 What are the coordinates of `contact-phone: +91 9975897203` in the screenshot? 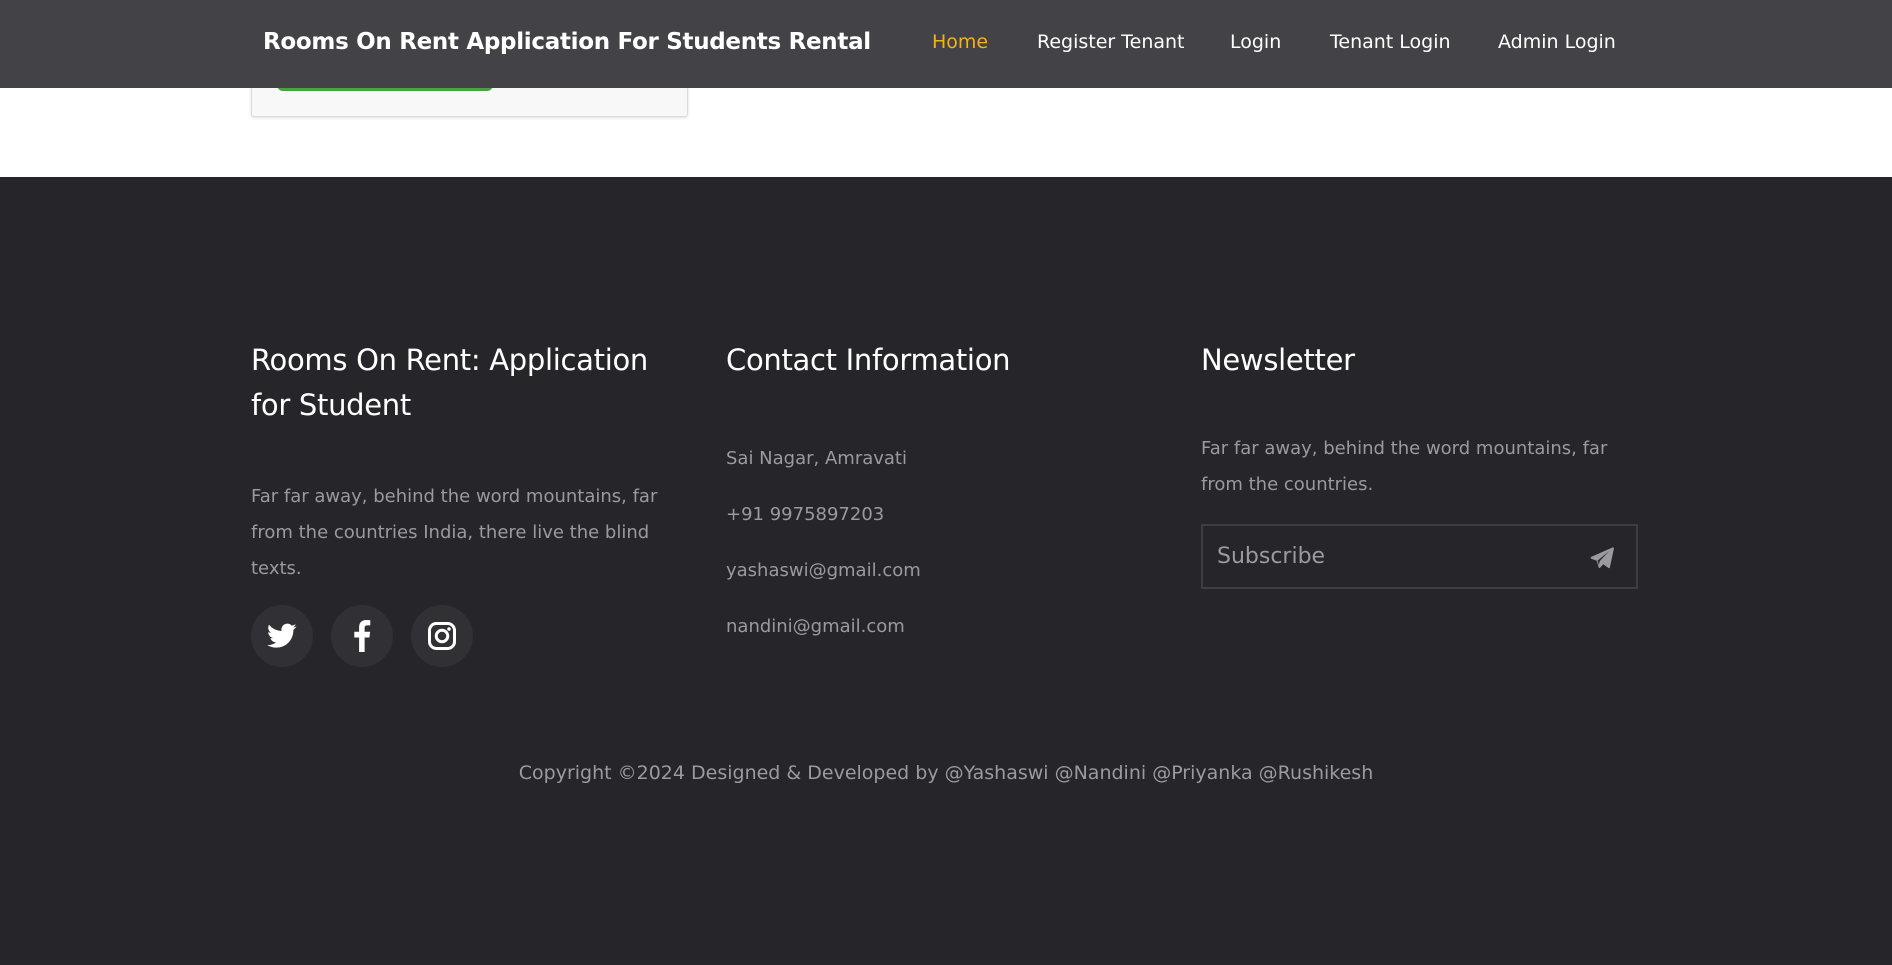 It's located at (805, 514).